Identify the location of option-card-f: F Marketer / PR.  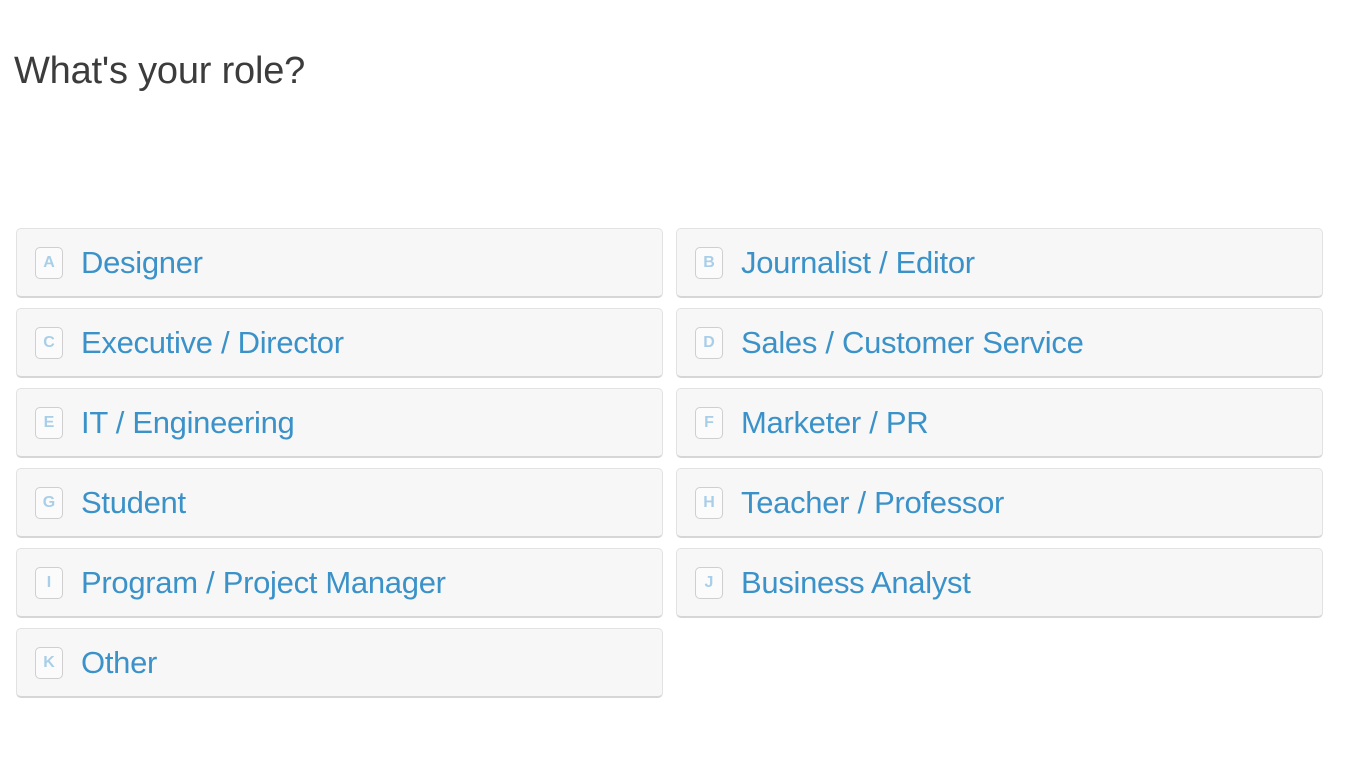
(999, 423).